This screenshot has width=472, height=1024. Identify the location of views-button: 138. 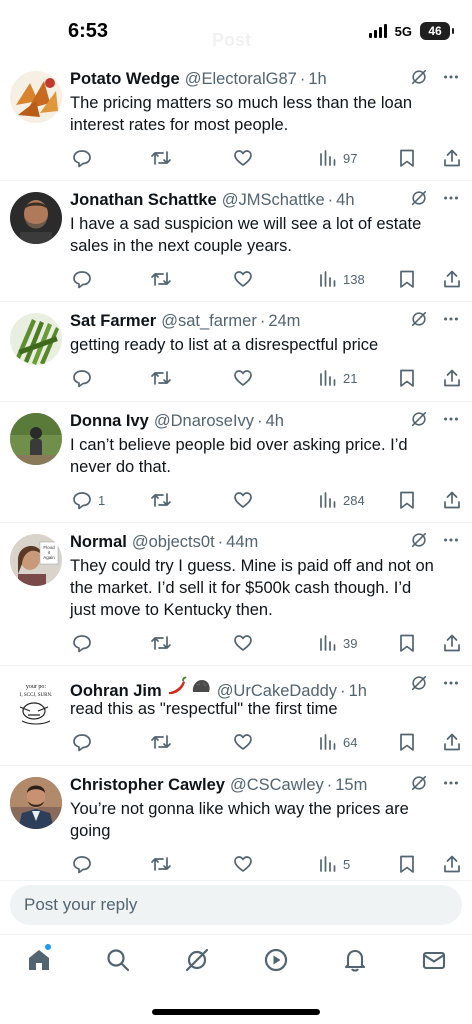
(342, 279).